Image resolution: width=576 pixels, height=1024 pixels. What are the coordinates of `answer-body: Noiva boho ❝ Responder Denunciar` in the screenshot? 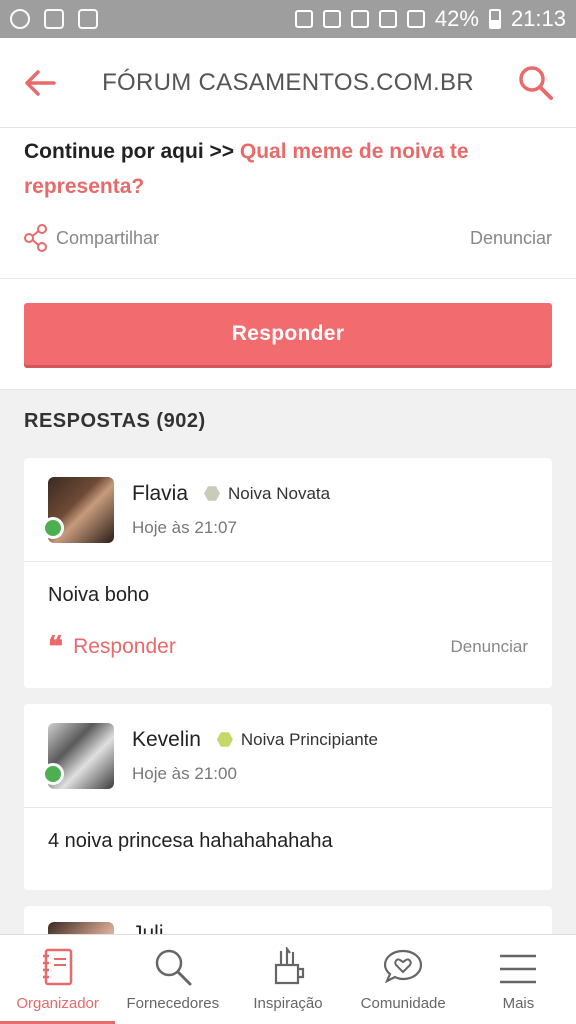 It's located at (288, 611).